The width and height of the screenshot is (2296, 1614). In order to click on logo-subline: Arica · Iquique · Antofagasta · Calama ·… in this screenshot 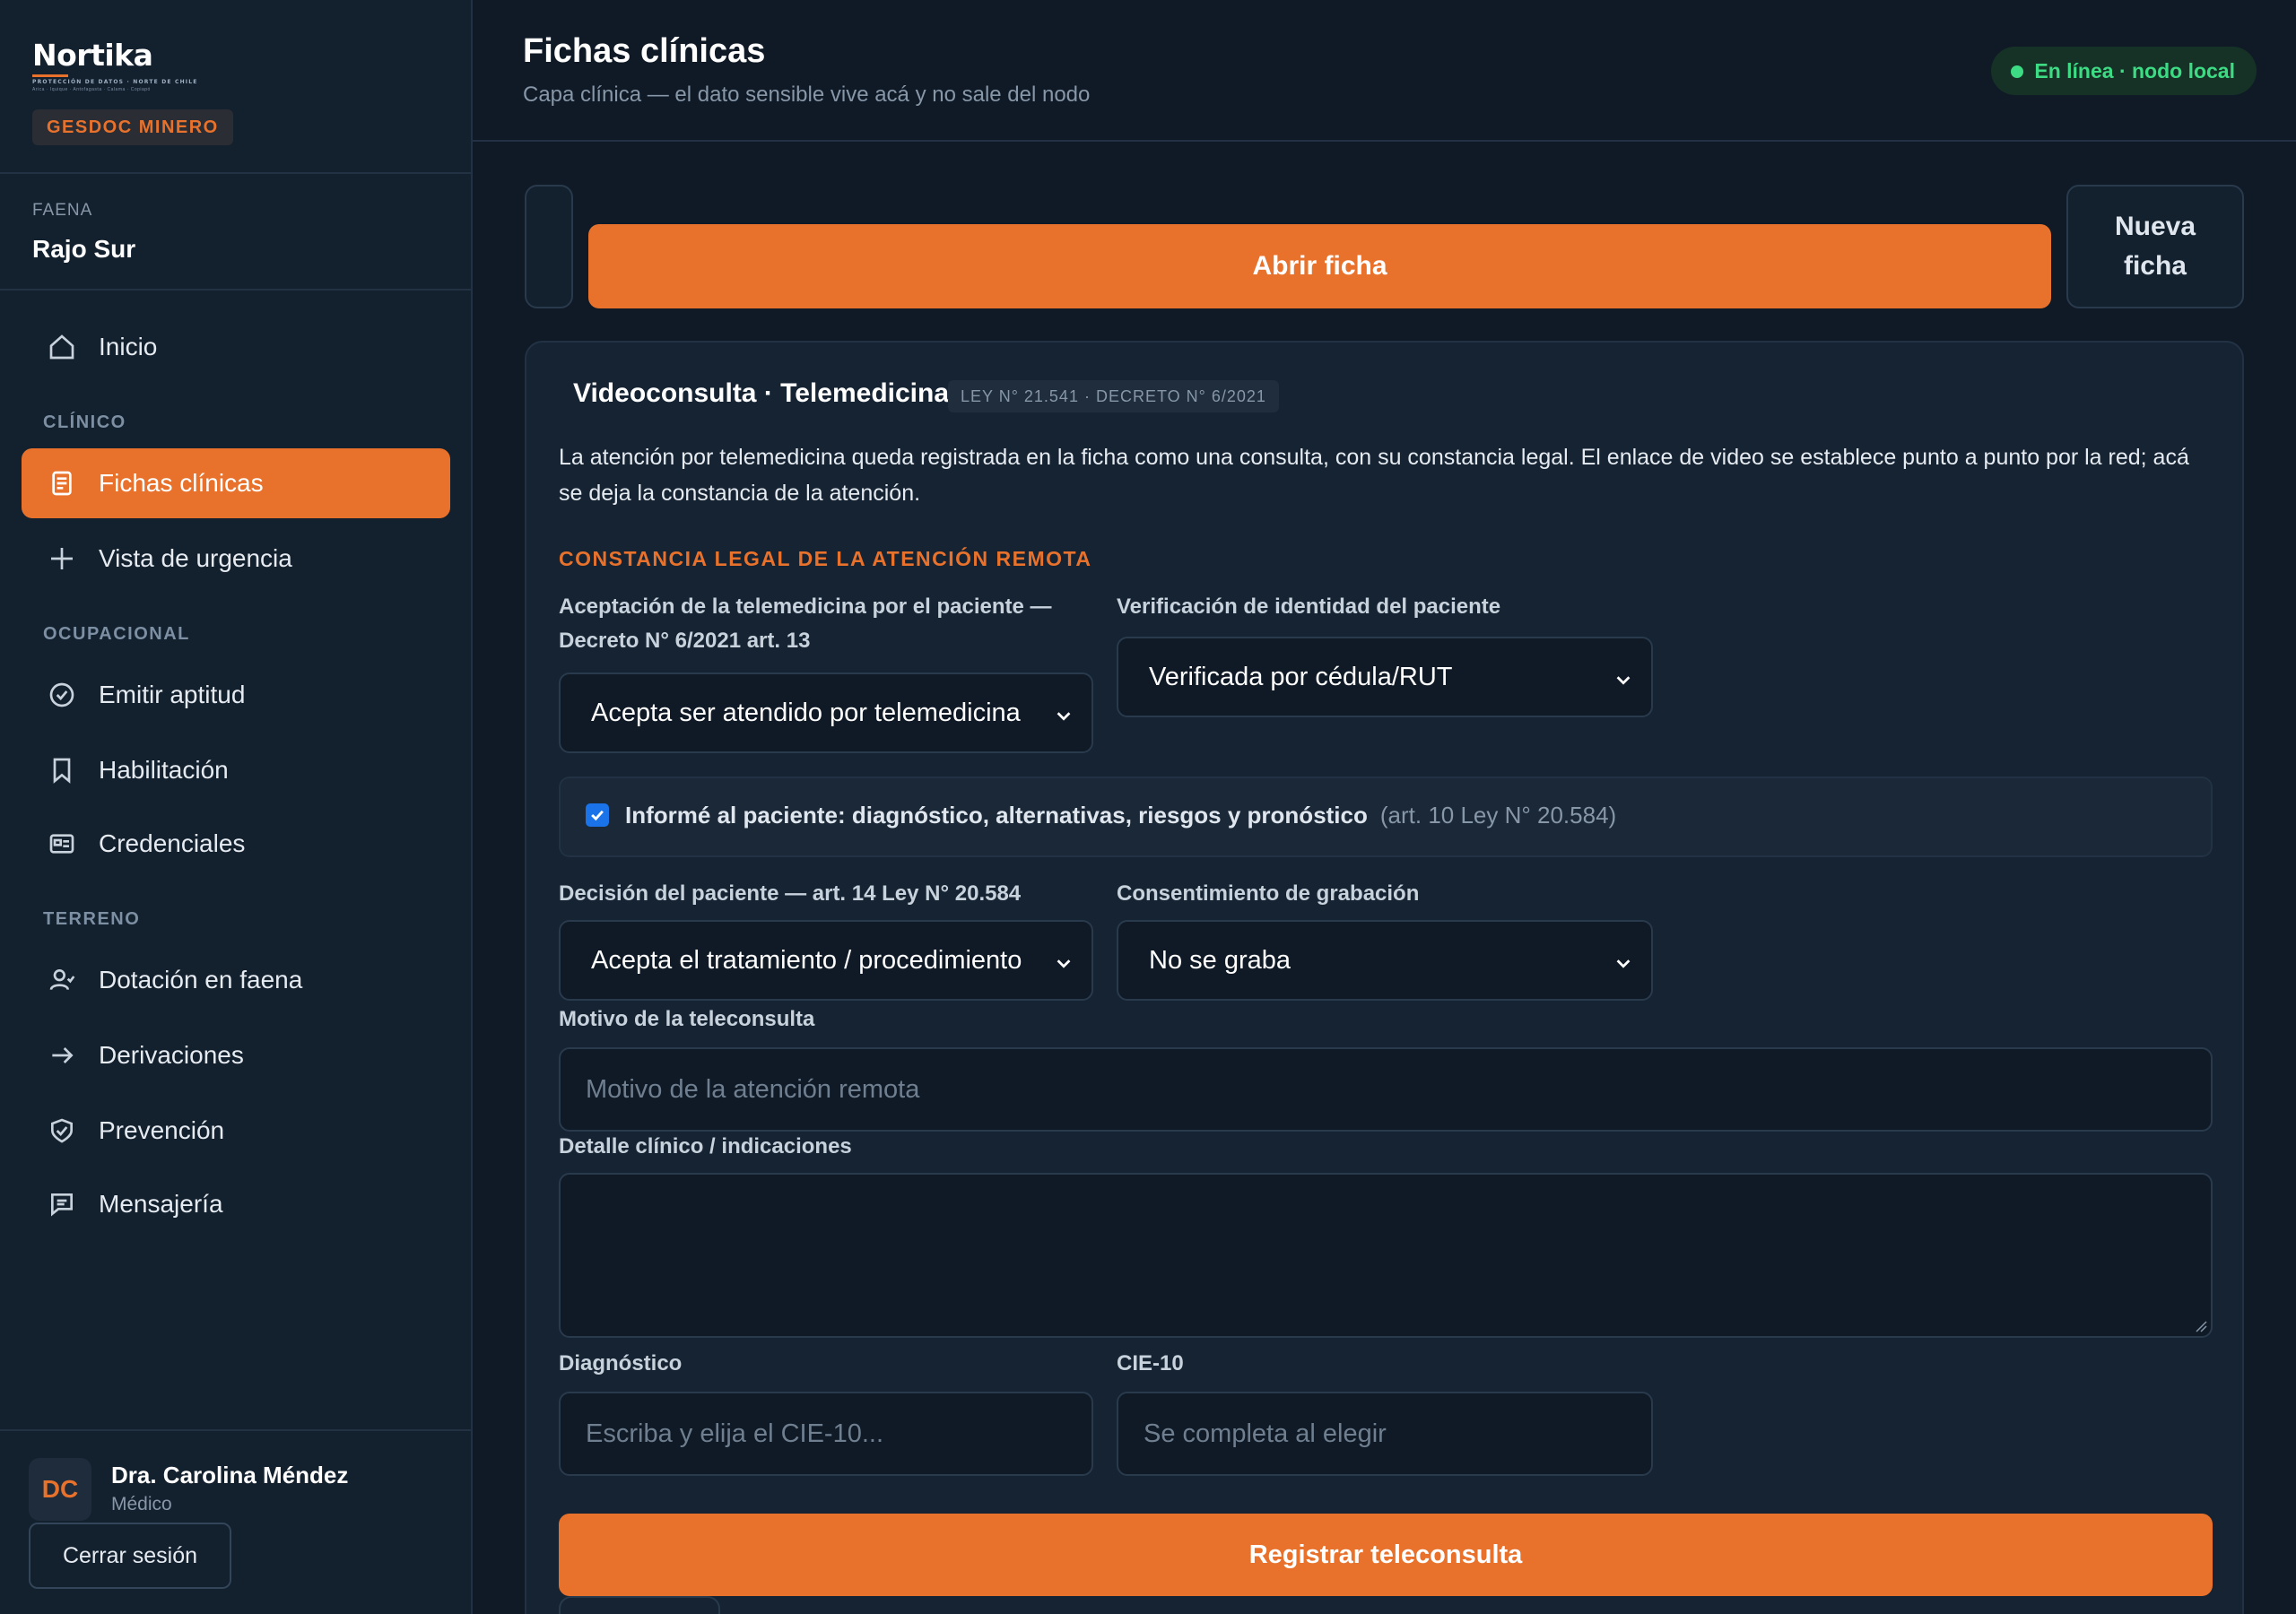, I will do `click(91, 89)`.